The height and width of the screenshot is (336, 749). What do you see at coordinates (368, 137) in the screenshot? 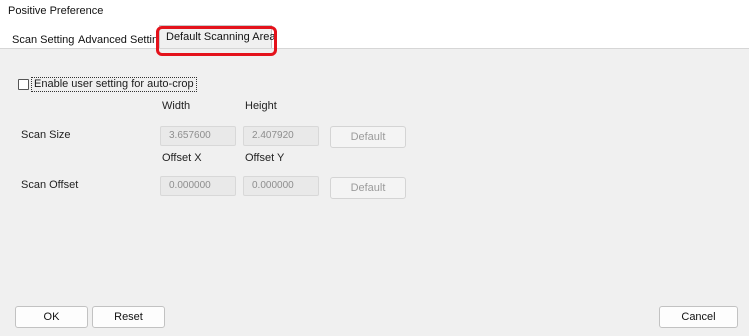
I see `scan-size-default-button: Default` at bounding box center [368, 137].